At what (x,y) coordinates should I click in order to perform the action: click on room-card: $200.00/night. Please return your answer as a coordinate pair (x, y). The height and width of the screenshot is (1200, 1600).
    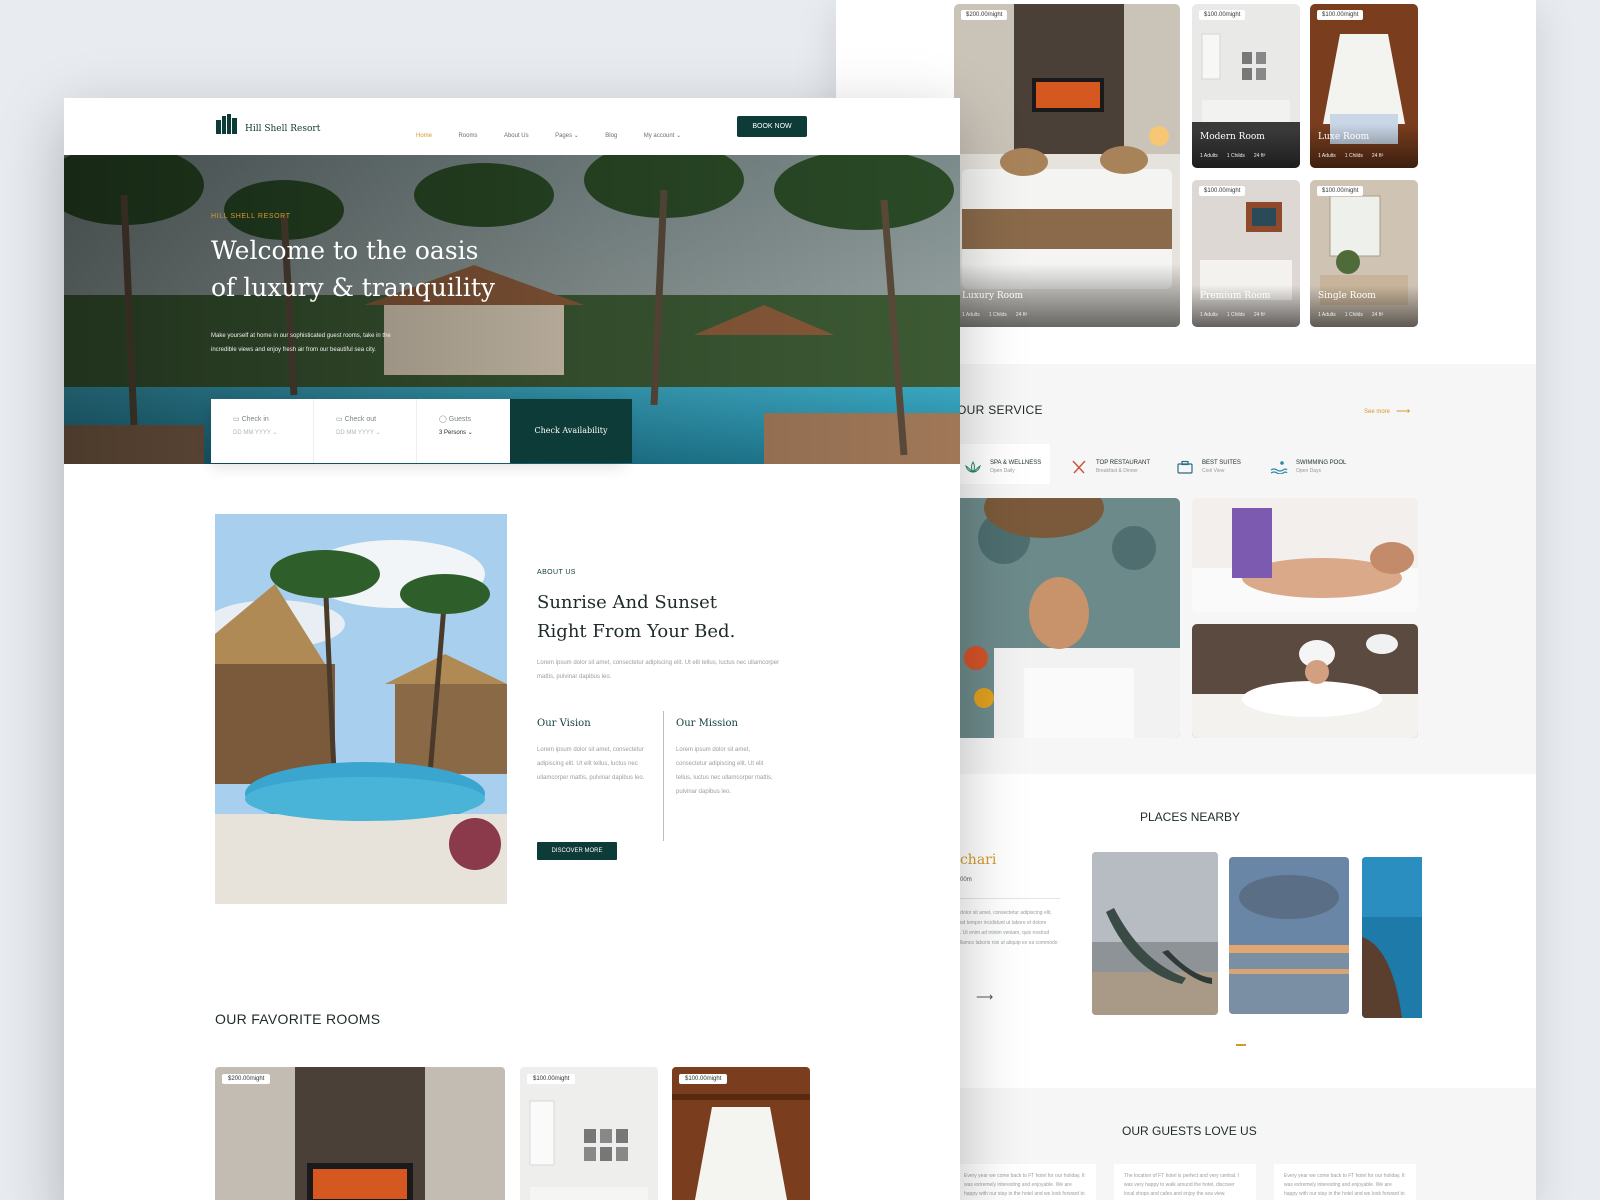
    Looking at the image, I should click on (360, 1133).